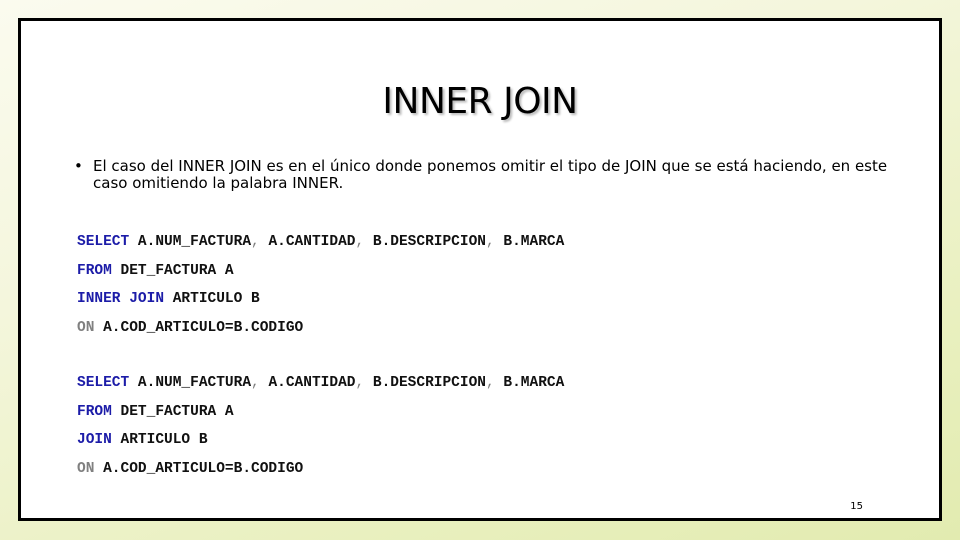 Image resolution: width=960 pixels, height=540 pixels. Describe the element at coordinates (320, 440) in the screenshot. I see `sql-line-join: JOIN ARTICULO B` at that location.